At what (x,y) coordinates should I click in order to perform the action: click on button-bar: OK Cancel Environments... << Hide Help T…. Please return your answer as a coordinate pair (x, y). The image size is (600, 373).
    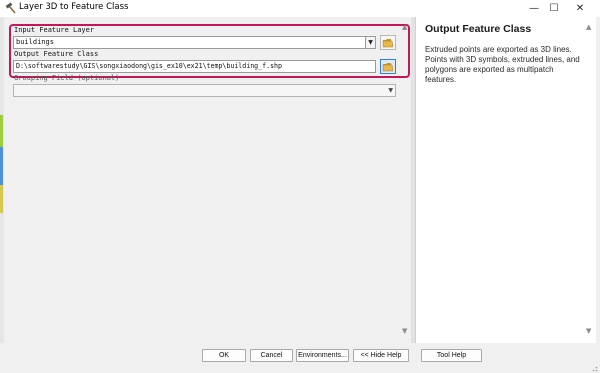
    Looking at the image, I should click on (300, 354).